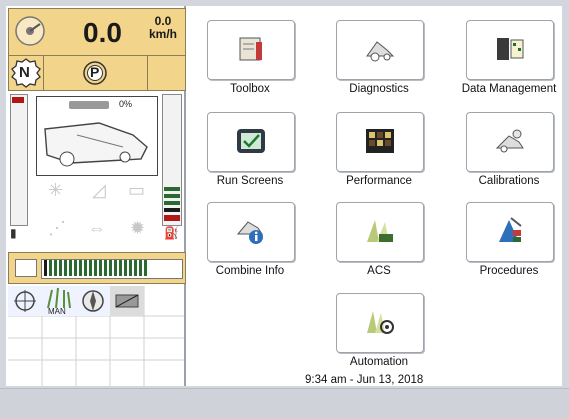  Describe the element at coordinates (380, 232) in the screenshot. I see `acs-tile` at that location.